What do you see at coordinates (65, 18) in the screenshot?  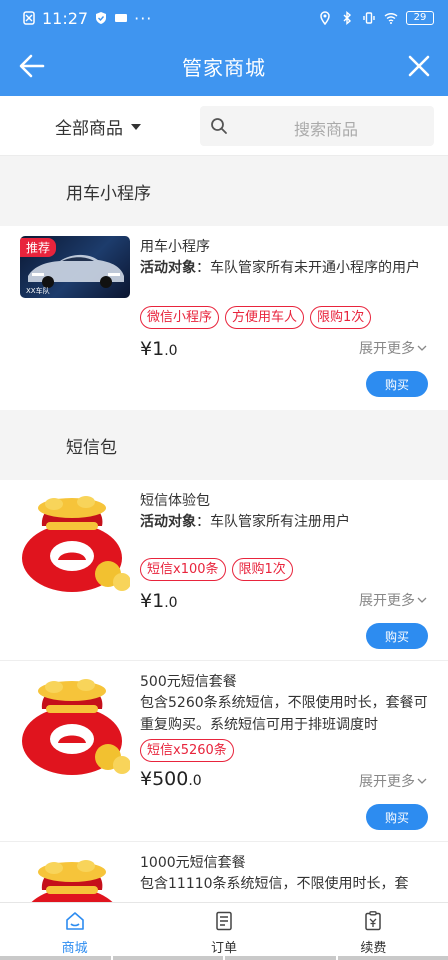 I see `status-time: 11:27` at bounding box center [65, 18].